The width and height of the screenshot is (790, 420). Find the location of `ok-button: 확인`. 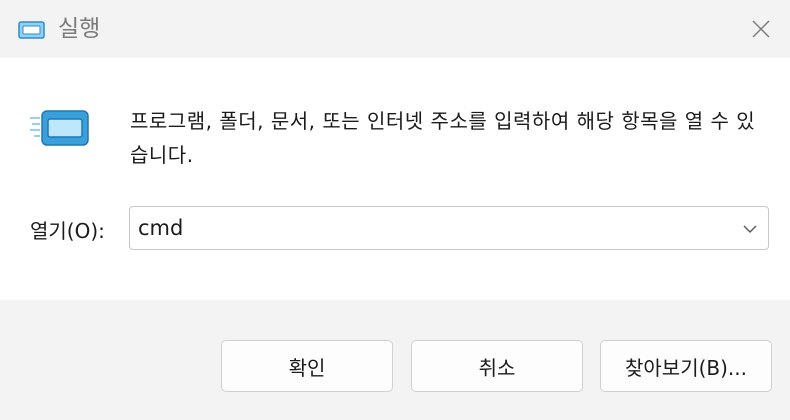

ok-button: 확인 is located at coordinates (307, 366).